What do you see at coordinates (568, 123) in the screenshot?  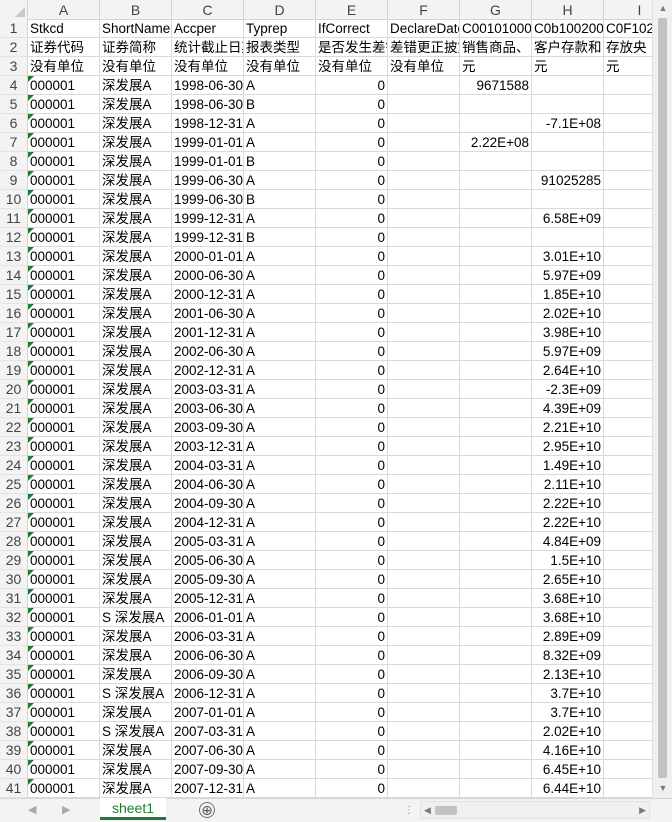 I see `cell-h-6: -7.1E+08` at bounding box center [568, 123].